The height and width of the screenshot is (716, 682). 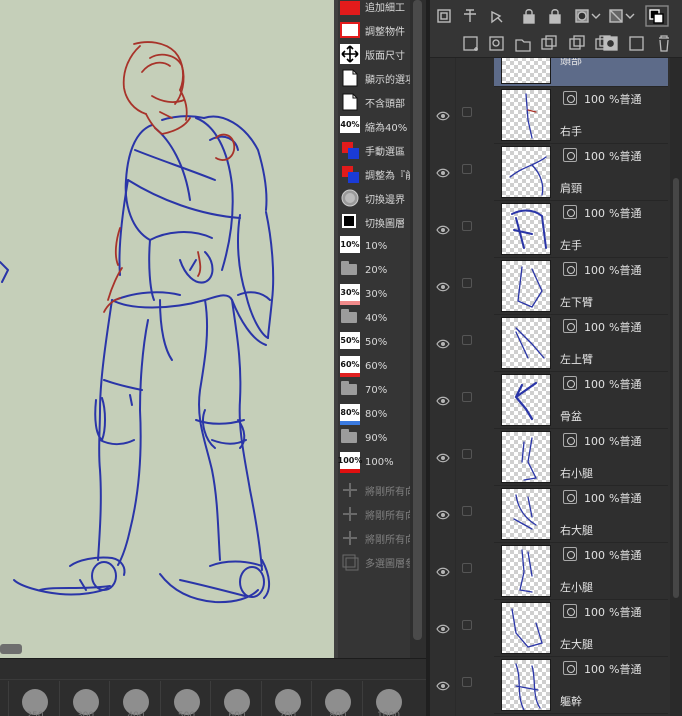 I want to click on command-item: 顯示的選項, so click(x=374, y=78).